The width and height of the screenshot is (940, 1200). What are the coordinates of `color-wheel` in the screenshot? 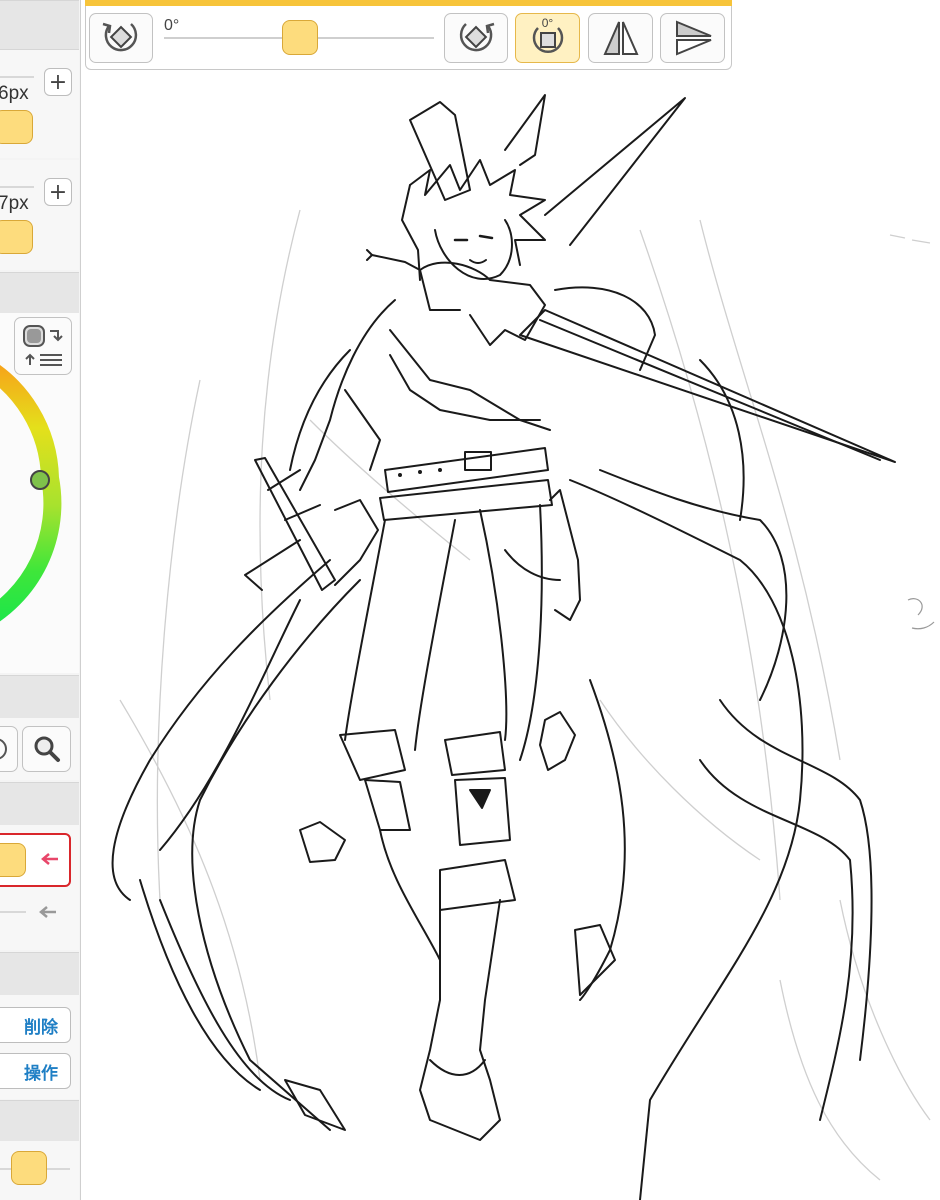 It's located at (40, 513).